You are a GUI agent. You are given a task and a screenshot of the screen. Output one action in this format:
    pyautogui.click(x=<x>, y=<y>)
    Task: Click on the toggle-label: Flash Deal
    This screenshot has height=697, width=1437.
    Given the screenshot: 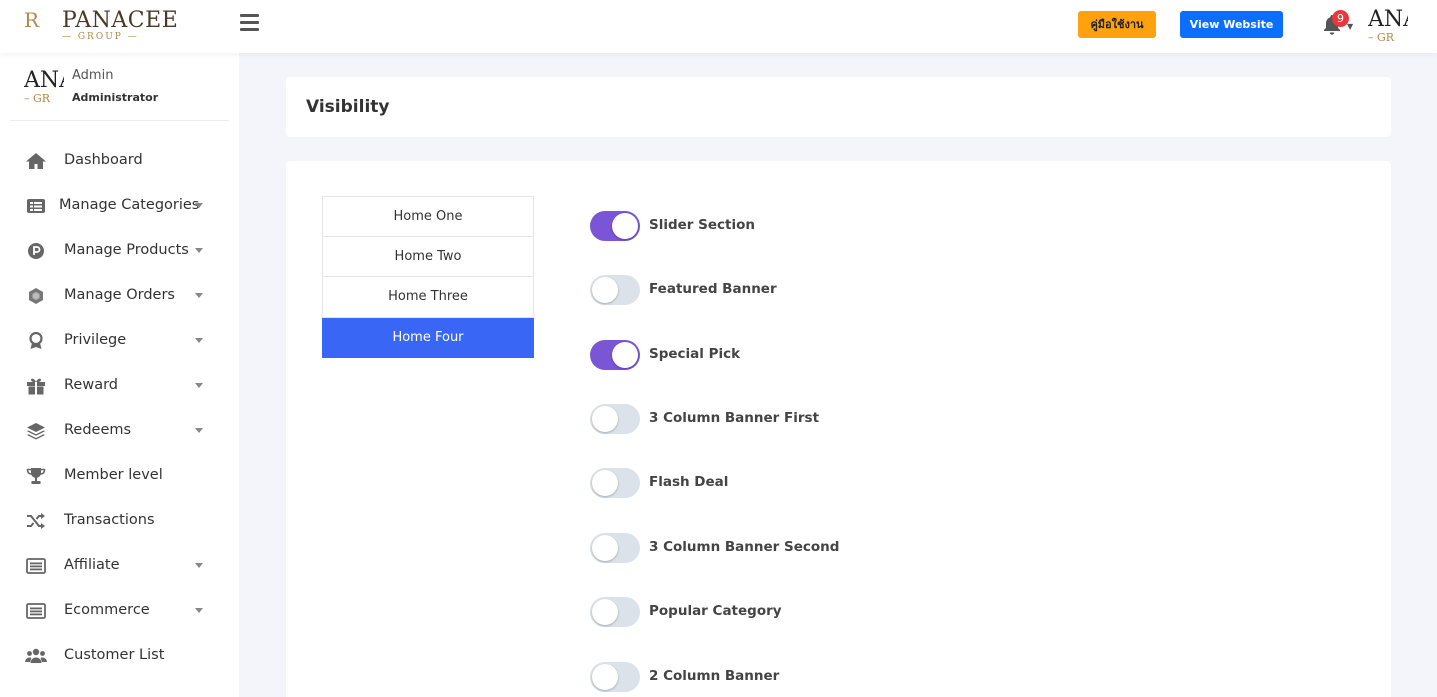 What is the action you would take?
    pyautogui.click(x=689, y=482)
    